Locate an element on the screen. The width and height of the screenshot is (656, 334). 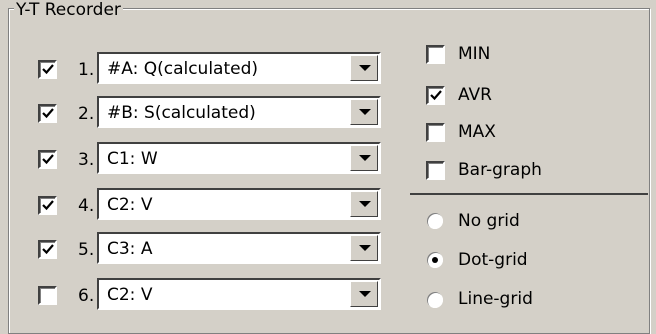
channel-3-dropdown-button is located at coordinates (364, 158).